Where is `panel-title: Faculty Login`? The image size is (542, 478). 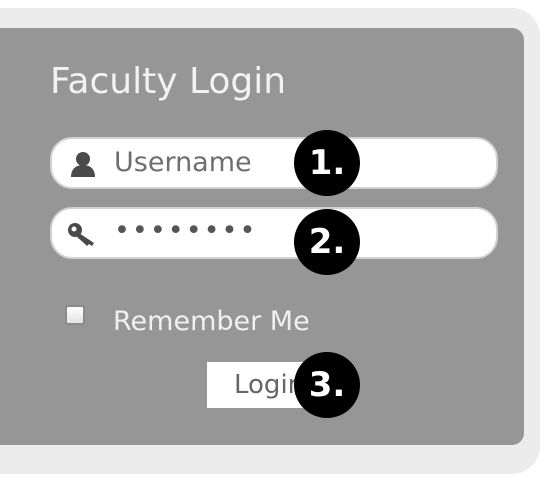
panel-title: Faculty Login is located at coordinates (168, 81).